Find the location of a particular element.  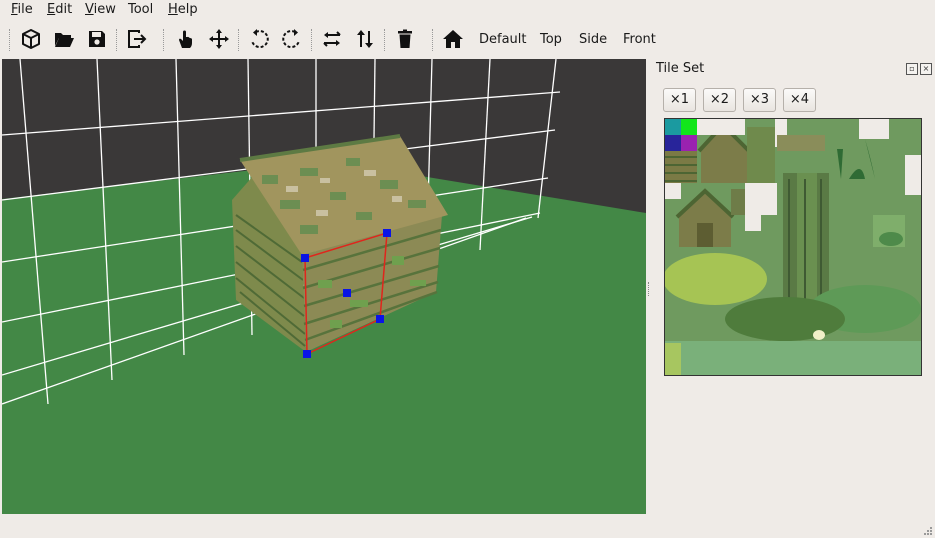

new-mesh-icon is located at coordinates (31, 39).